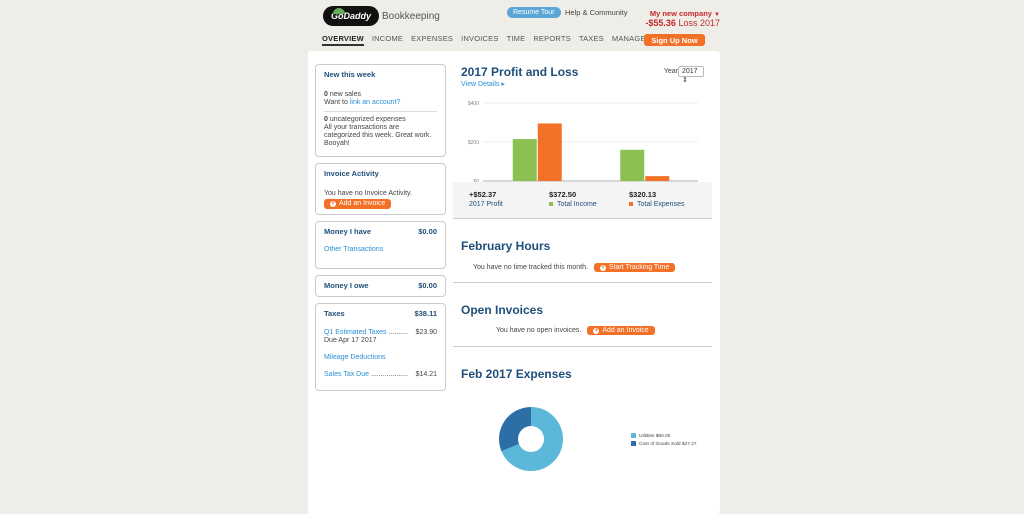 Image resolution: width=1024 pixels, height=514 pixels. I want to click on nav-income: INCOME, so click(387, 40).